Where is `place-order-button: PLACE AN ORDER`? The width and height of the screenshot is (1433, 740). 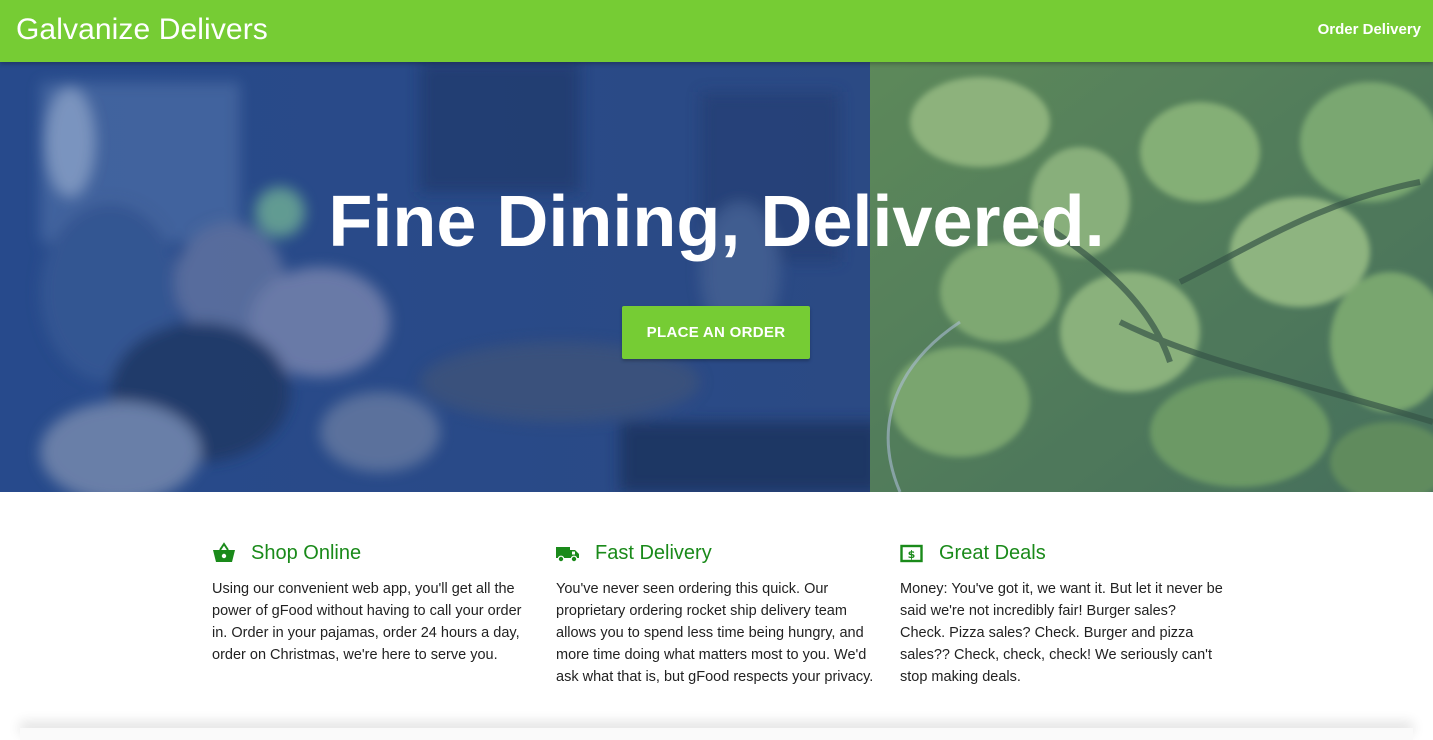
place-order-button: PLACE AN ORDER is located at coordinates (716, 332).